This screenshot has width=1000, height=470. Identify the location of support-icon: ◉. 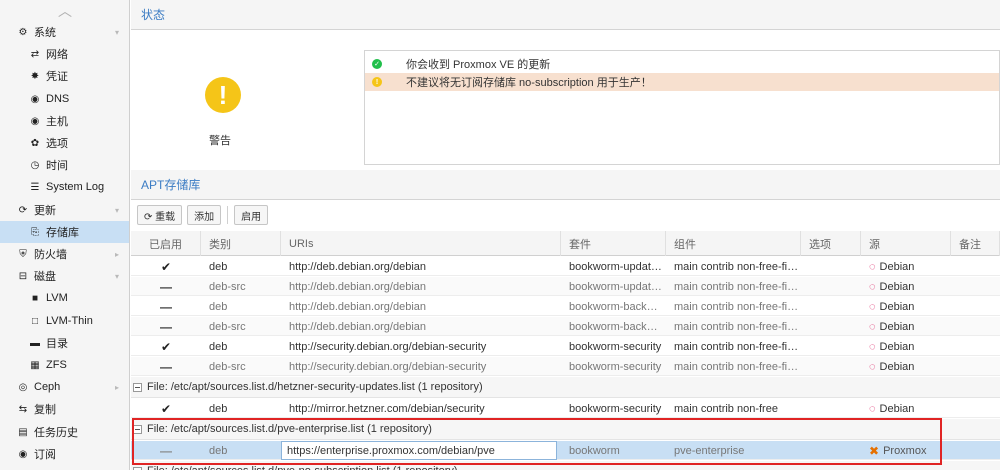
(23, 454).